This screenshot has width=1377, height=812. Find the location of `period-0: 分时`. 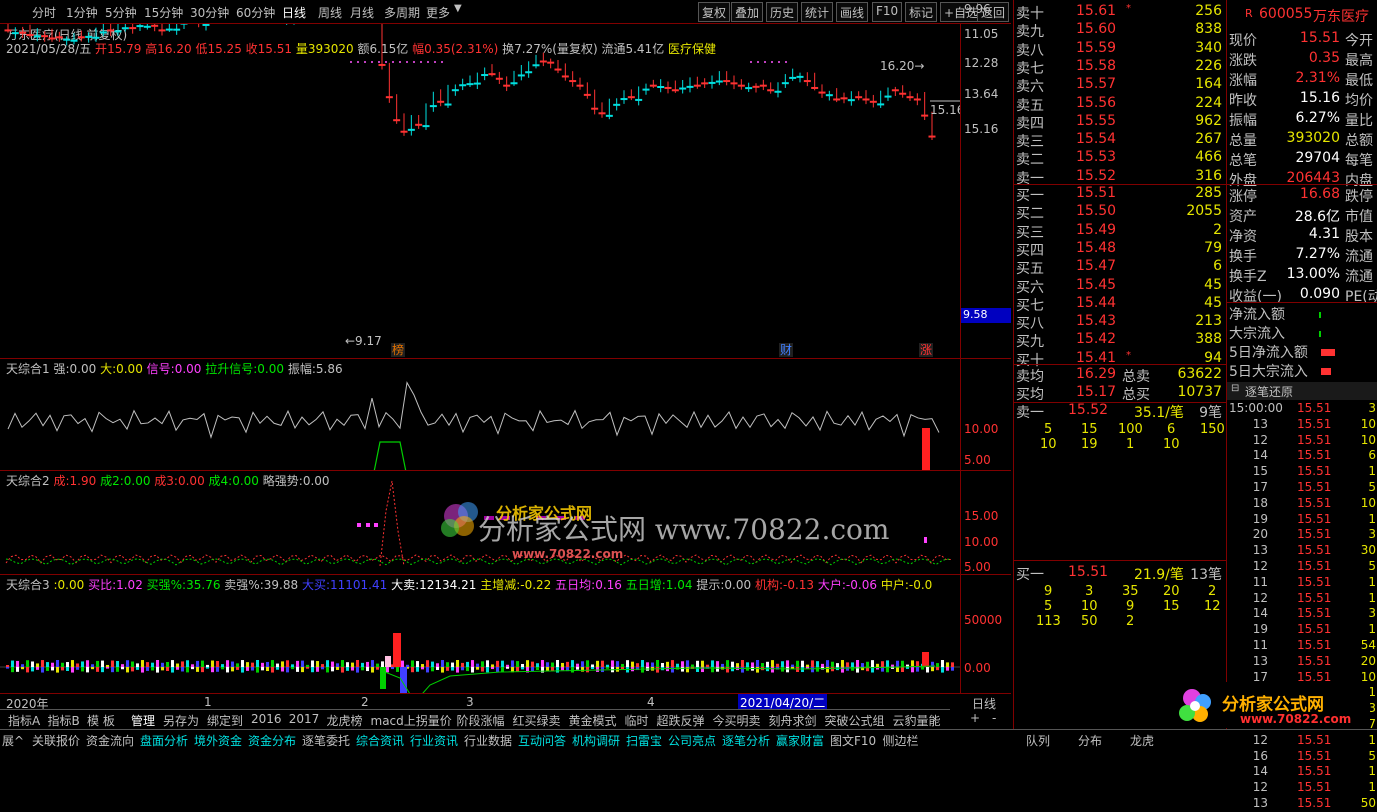

period-0: 分时 is located at coordinates (44, 12).